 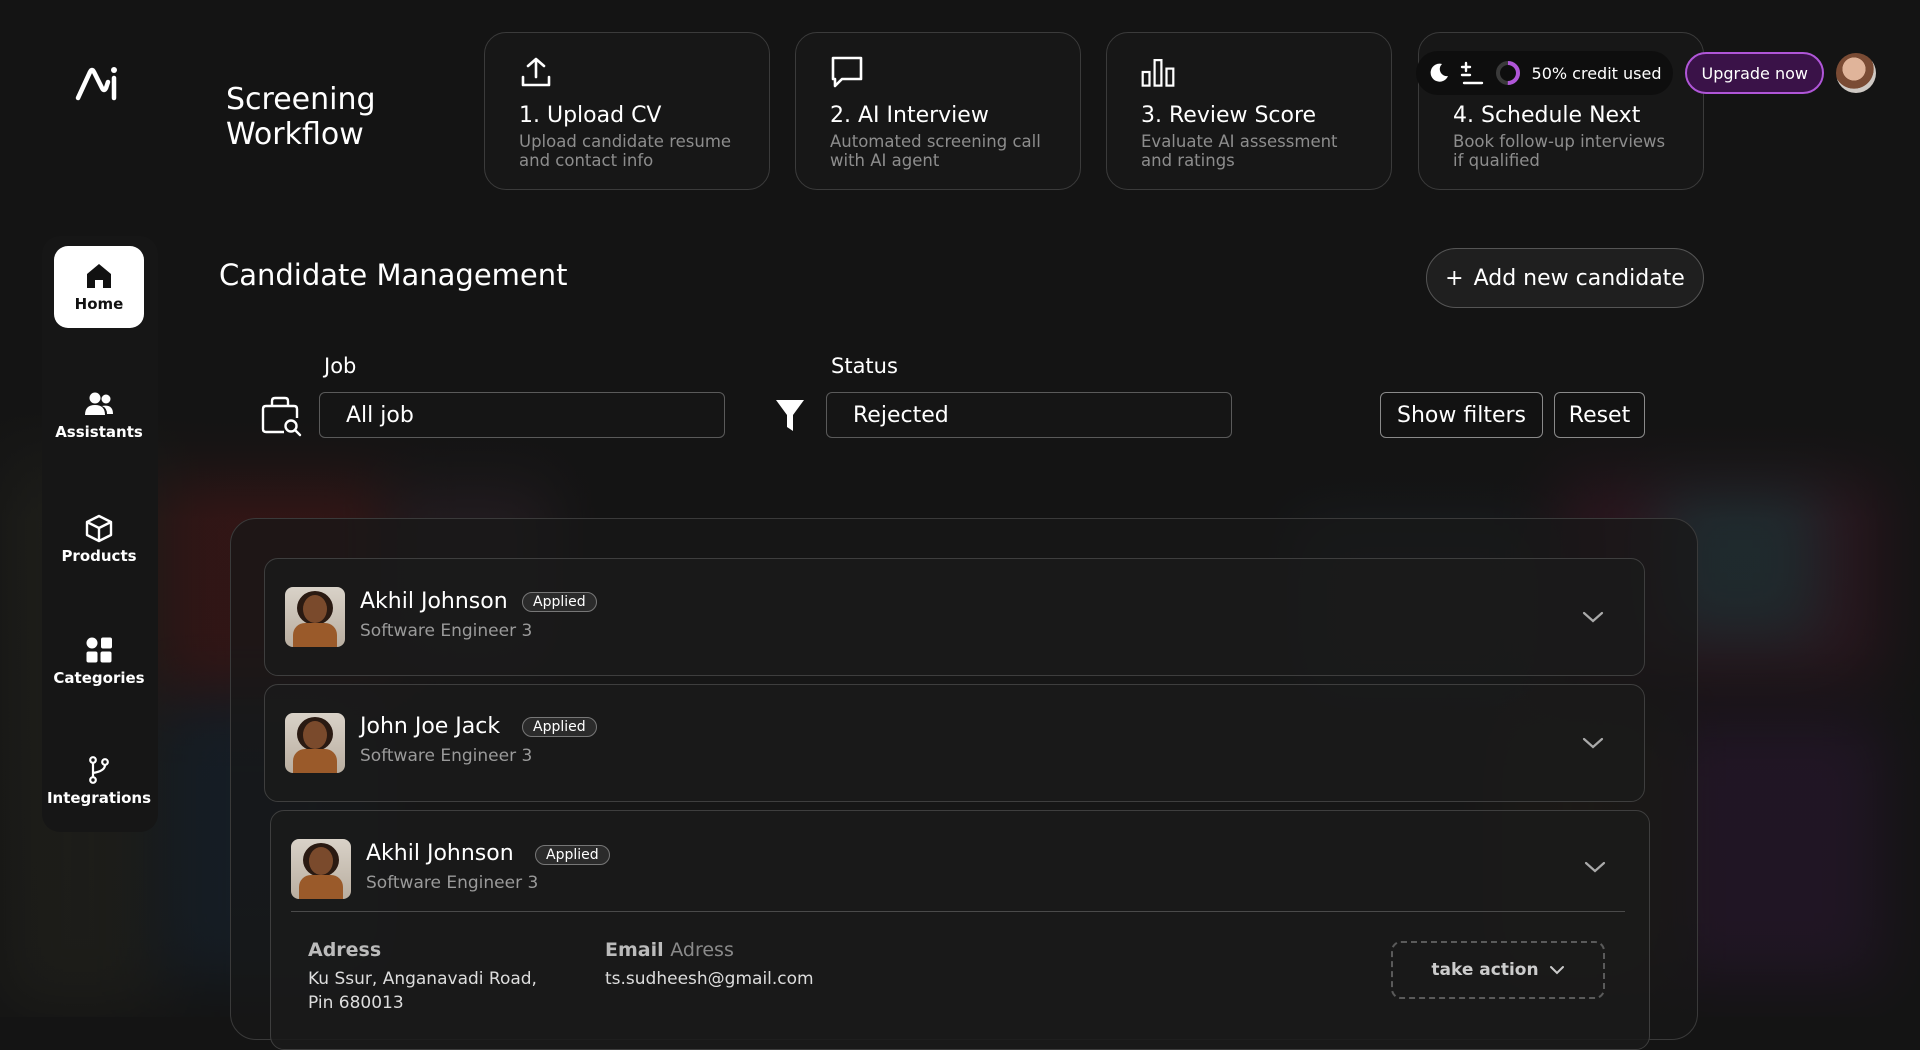 What do you see at coordinates (99, 304) in the screenshot?
I see `sidebar-item-label: Home` at bounding box center [99, 304].